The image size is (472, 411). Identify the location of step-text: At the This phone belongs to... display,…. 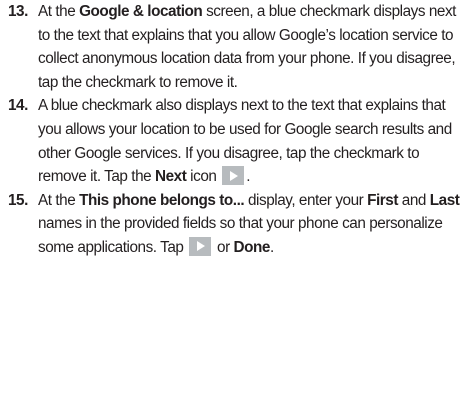
(249, 223).